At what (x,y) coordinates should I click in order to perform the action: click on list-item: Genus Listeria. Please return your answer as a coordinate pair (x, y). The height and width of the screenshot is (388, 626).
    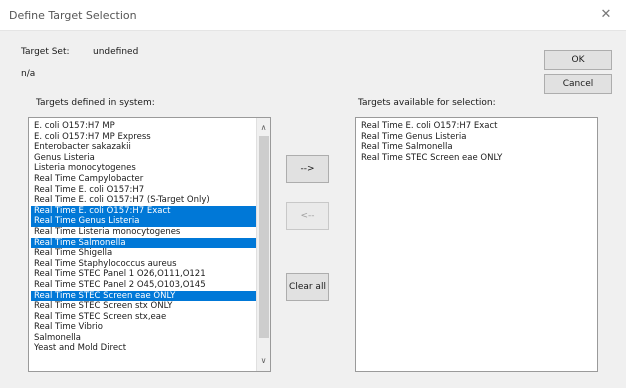
    Looking at the image, I should click on (150, 158).